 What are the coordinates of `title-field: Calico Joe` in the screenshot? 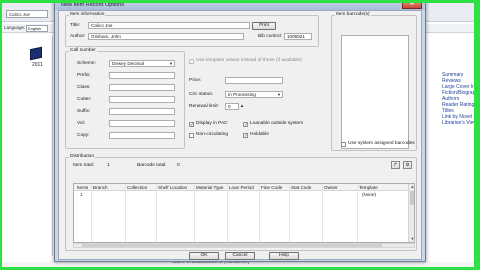 It's located at (169, 25).